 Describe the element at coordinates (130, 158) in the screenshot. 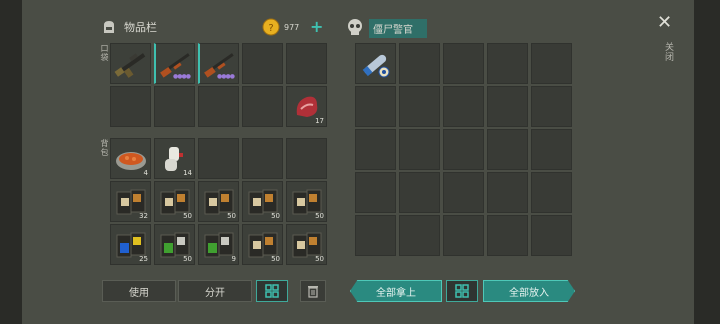

I see `backpack-slot: 4` at that location.